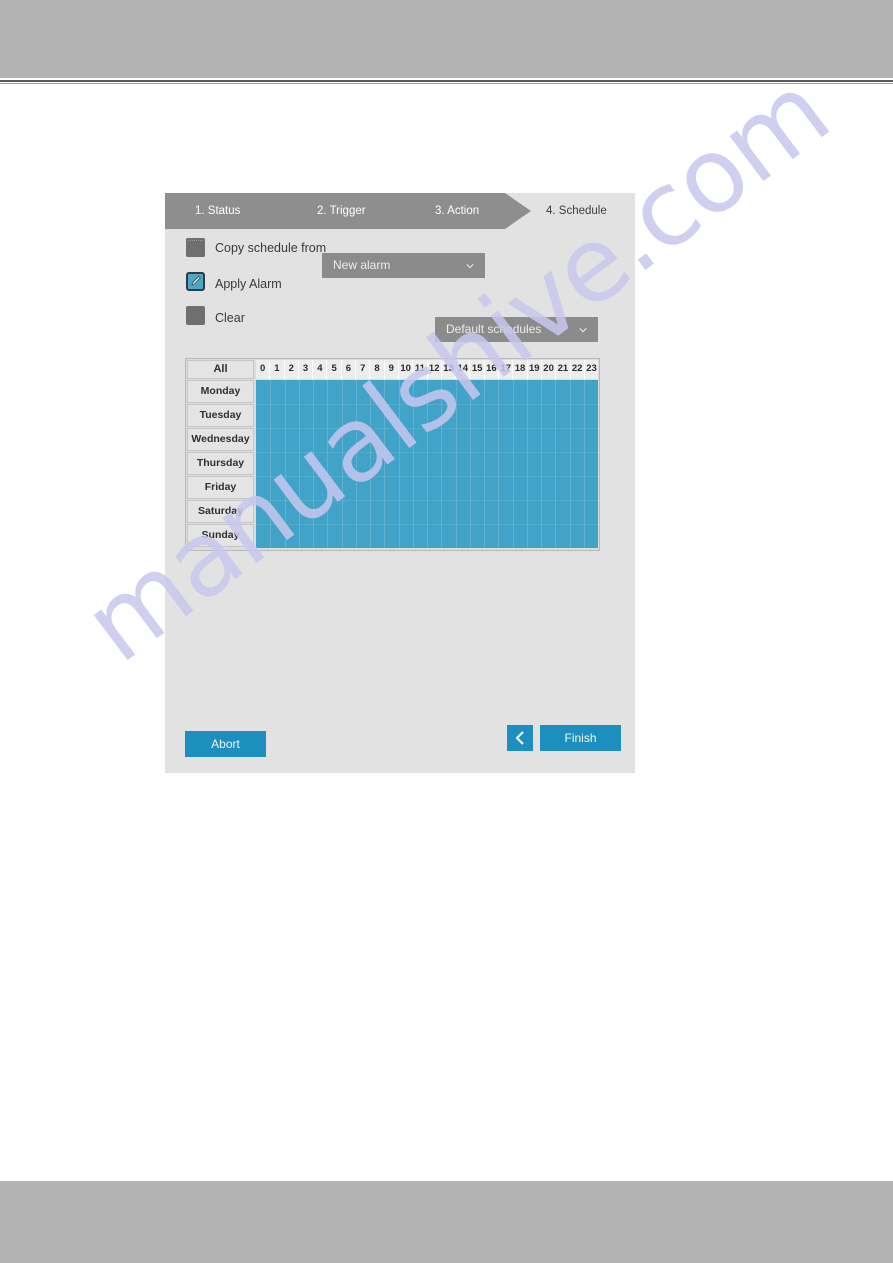 This screenshot has height=1263, width=893. Describe the element at coordinates (220, 535) in the screenshot. I see `day-label-cell: Sunday` at that location.